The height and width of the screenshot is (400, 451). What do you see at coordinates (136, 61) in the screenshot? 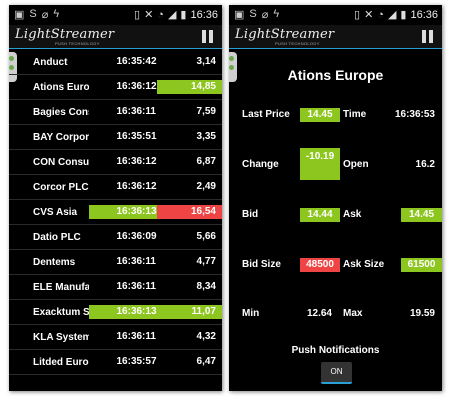
I see `stock-time: 16:35:42` at bounding box center [136, 61].